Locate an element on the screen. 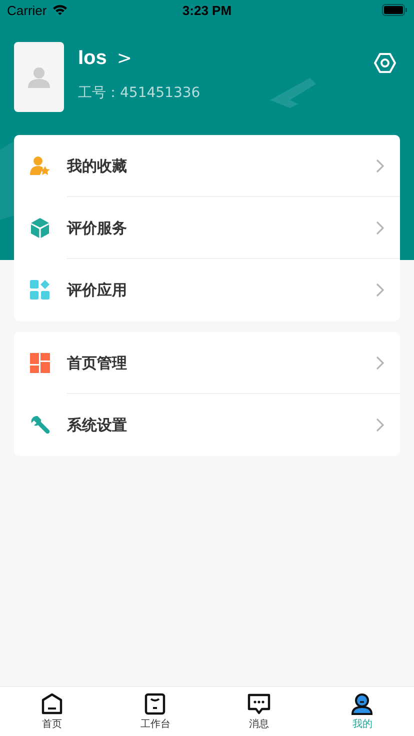  tab: 工作台 is located at coordinates (155, 711).